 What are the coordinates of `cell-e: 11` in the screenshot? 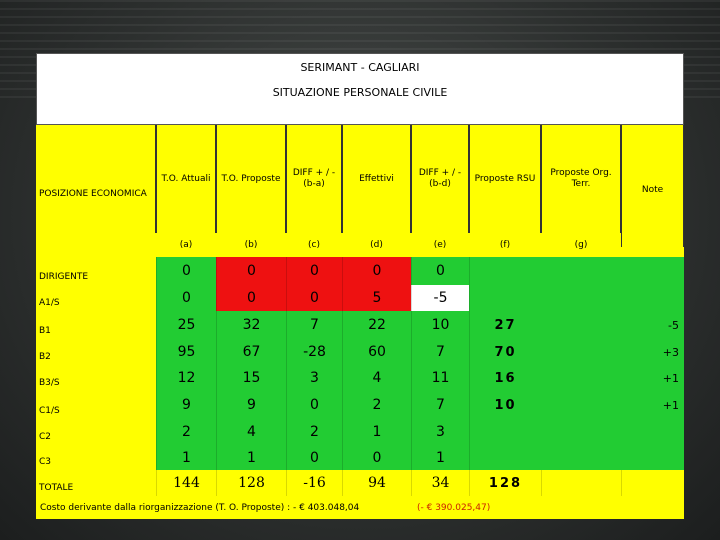 It's located at (440, 378).